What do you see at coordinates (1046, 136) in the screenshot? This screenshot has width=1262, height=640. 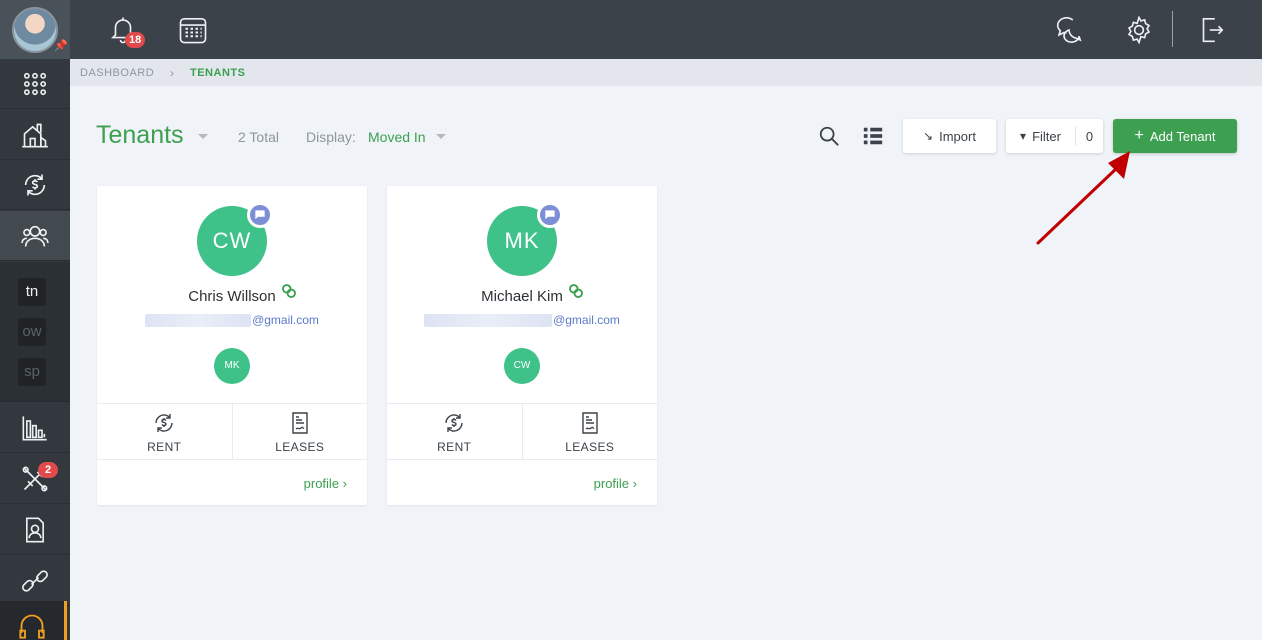 I see `filter-label: Filter` at bounding box center [1046, 136].